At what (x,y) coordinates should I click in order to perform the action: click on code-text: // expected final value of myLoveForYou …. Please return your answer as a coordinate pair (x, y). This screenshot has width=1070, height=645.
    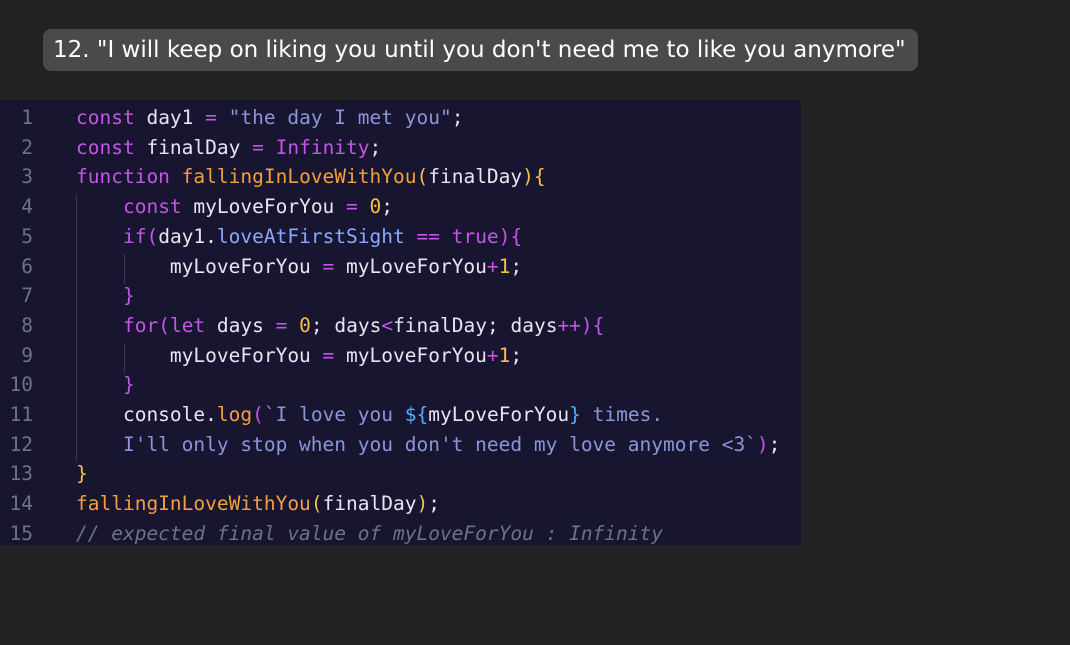
    Looking at the image, I should click on (369, 533).